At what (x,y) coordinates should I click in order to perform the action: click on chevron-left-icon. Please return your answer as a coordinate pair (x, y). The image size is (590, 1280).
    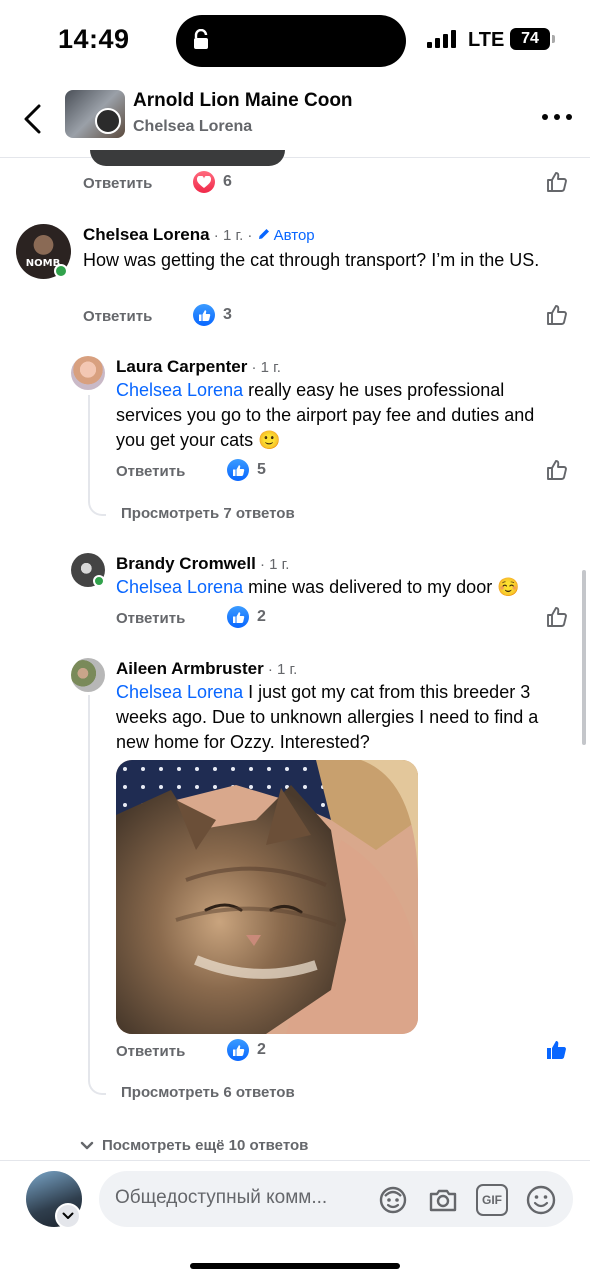
    Looking at the image, I should click on (33, 119).